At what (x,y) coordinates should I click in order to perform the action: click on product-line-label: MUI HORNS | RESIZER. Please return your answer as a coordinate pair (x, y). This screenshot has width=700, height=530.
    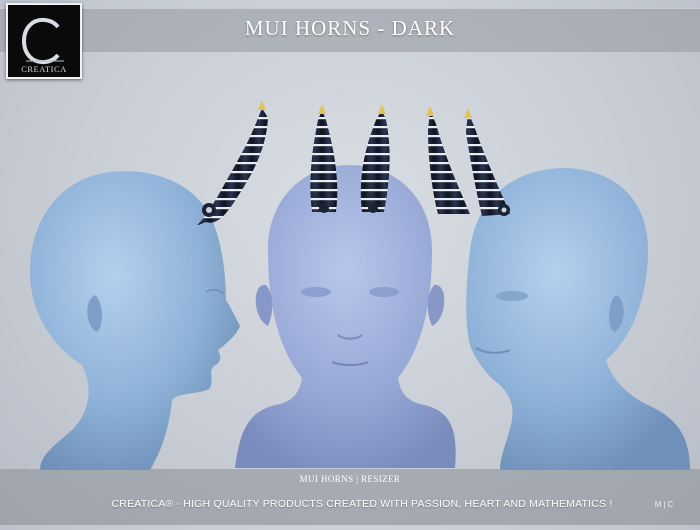
    Looking at the image, I should click on (350, 479).